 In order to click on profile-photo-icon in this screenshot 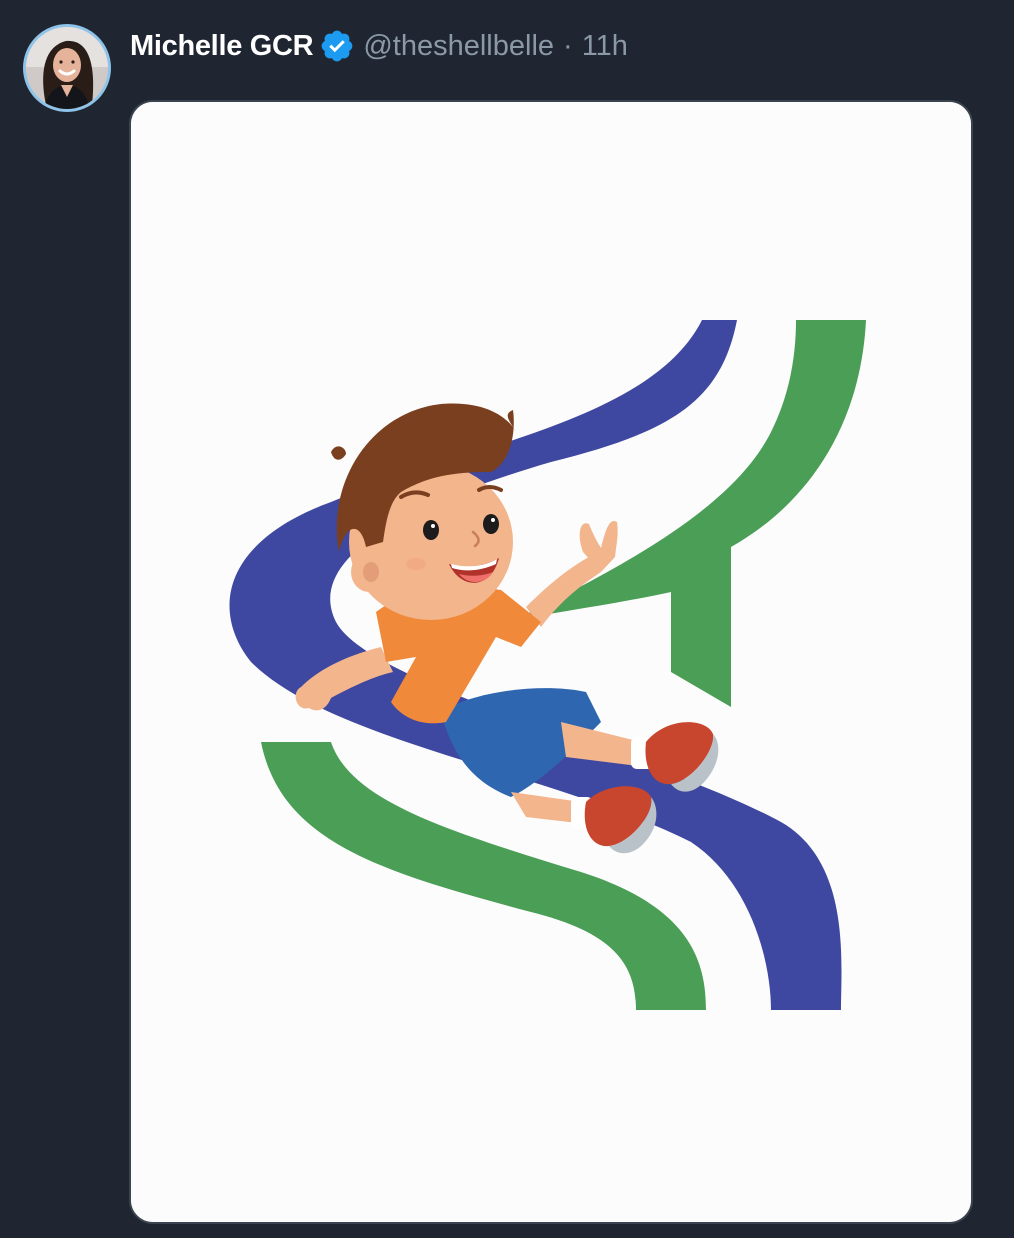, I will do `click(67, 68)`.